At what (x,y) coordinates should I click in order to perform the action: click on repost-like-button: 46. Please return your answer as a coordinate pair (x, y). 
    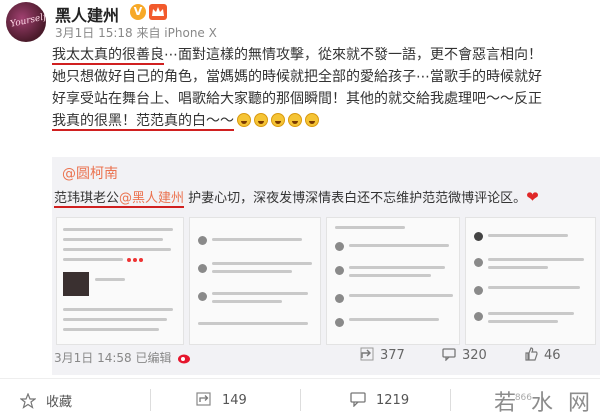
    Looking at the image, I should click on (542, 355).